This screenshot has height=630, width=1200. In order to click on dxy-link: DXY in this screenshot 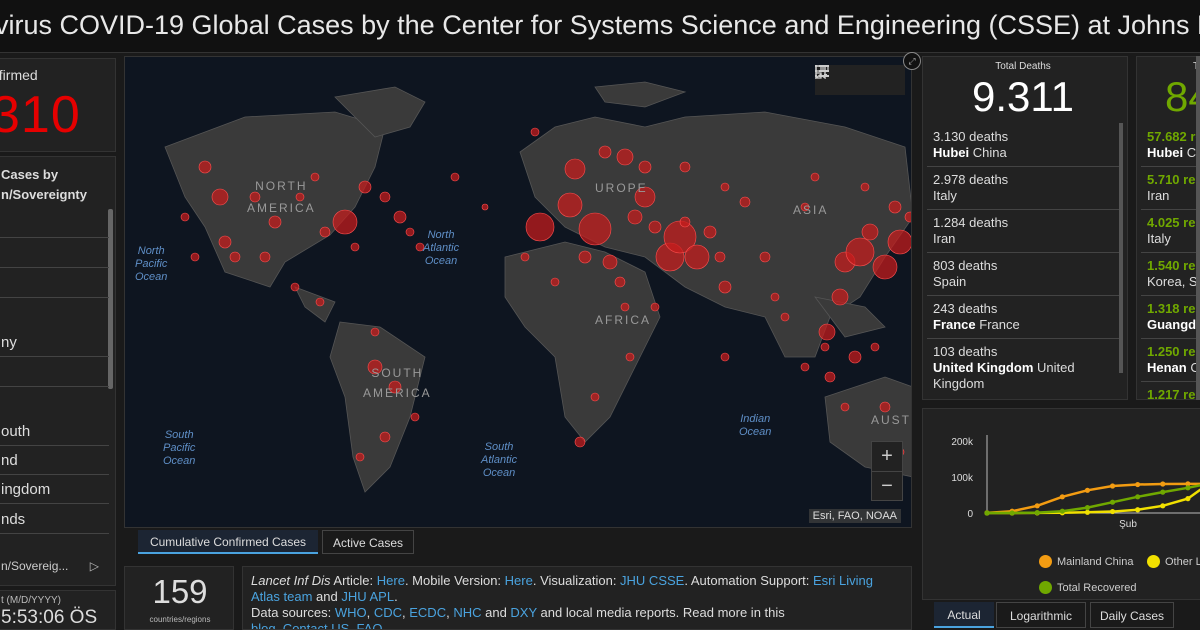, I will do `click(523, 612)`.